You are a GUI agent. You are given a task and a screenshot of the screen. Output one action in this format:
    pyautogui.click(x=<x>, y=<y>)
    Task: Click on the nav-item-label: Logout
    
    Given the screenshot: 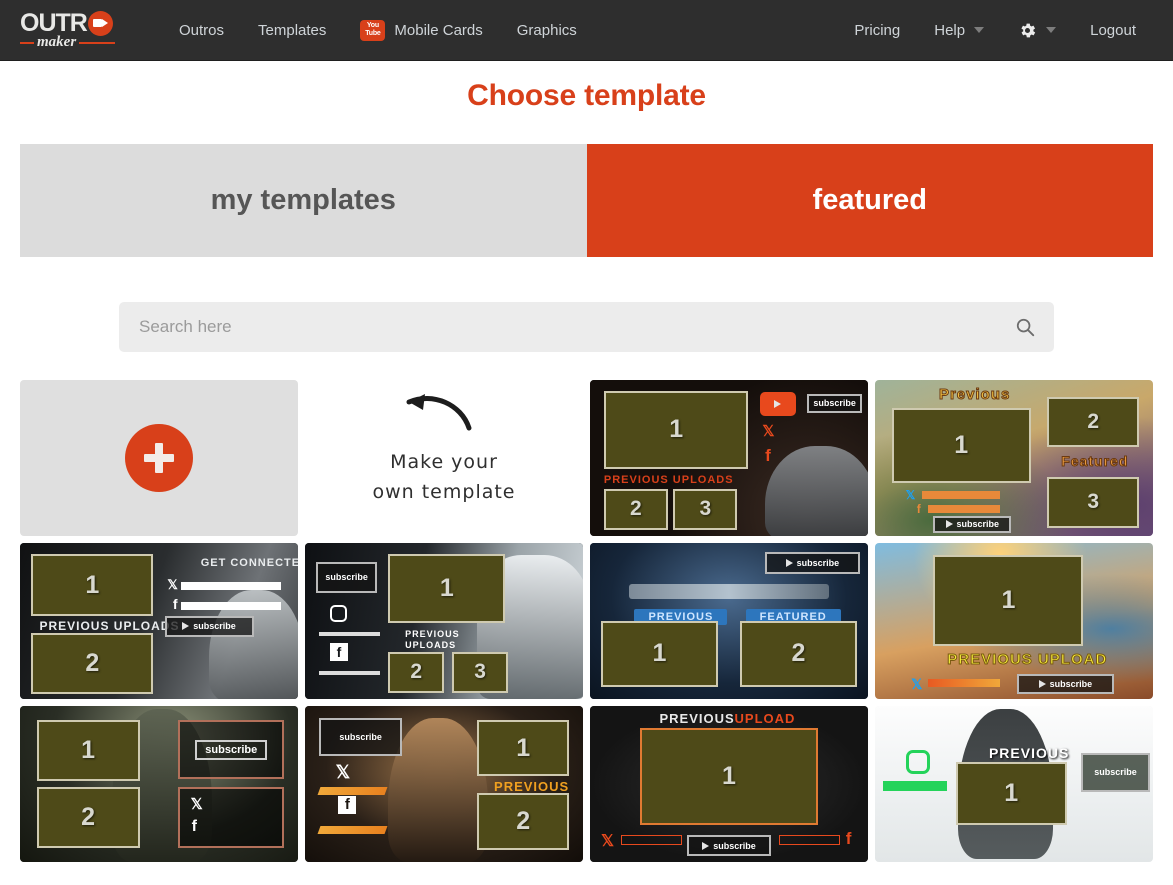 What is the action you would take?
    pyautogui.click(x=1113, y=30)
    